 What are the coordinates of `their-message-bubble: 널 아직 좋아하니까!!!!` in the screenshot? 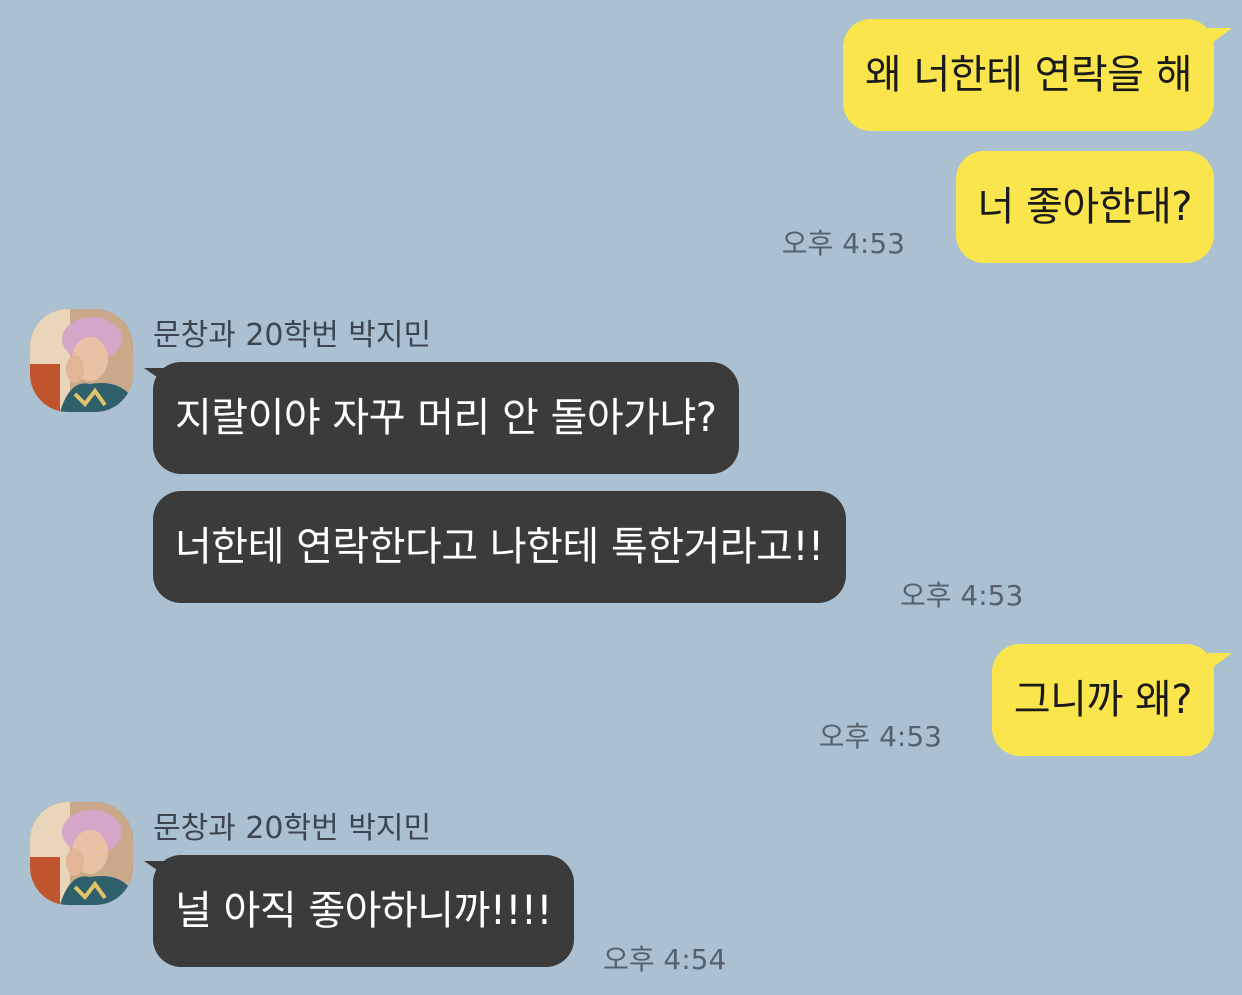 It's located at (363, 911).